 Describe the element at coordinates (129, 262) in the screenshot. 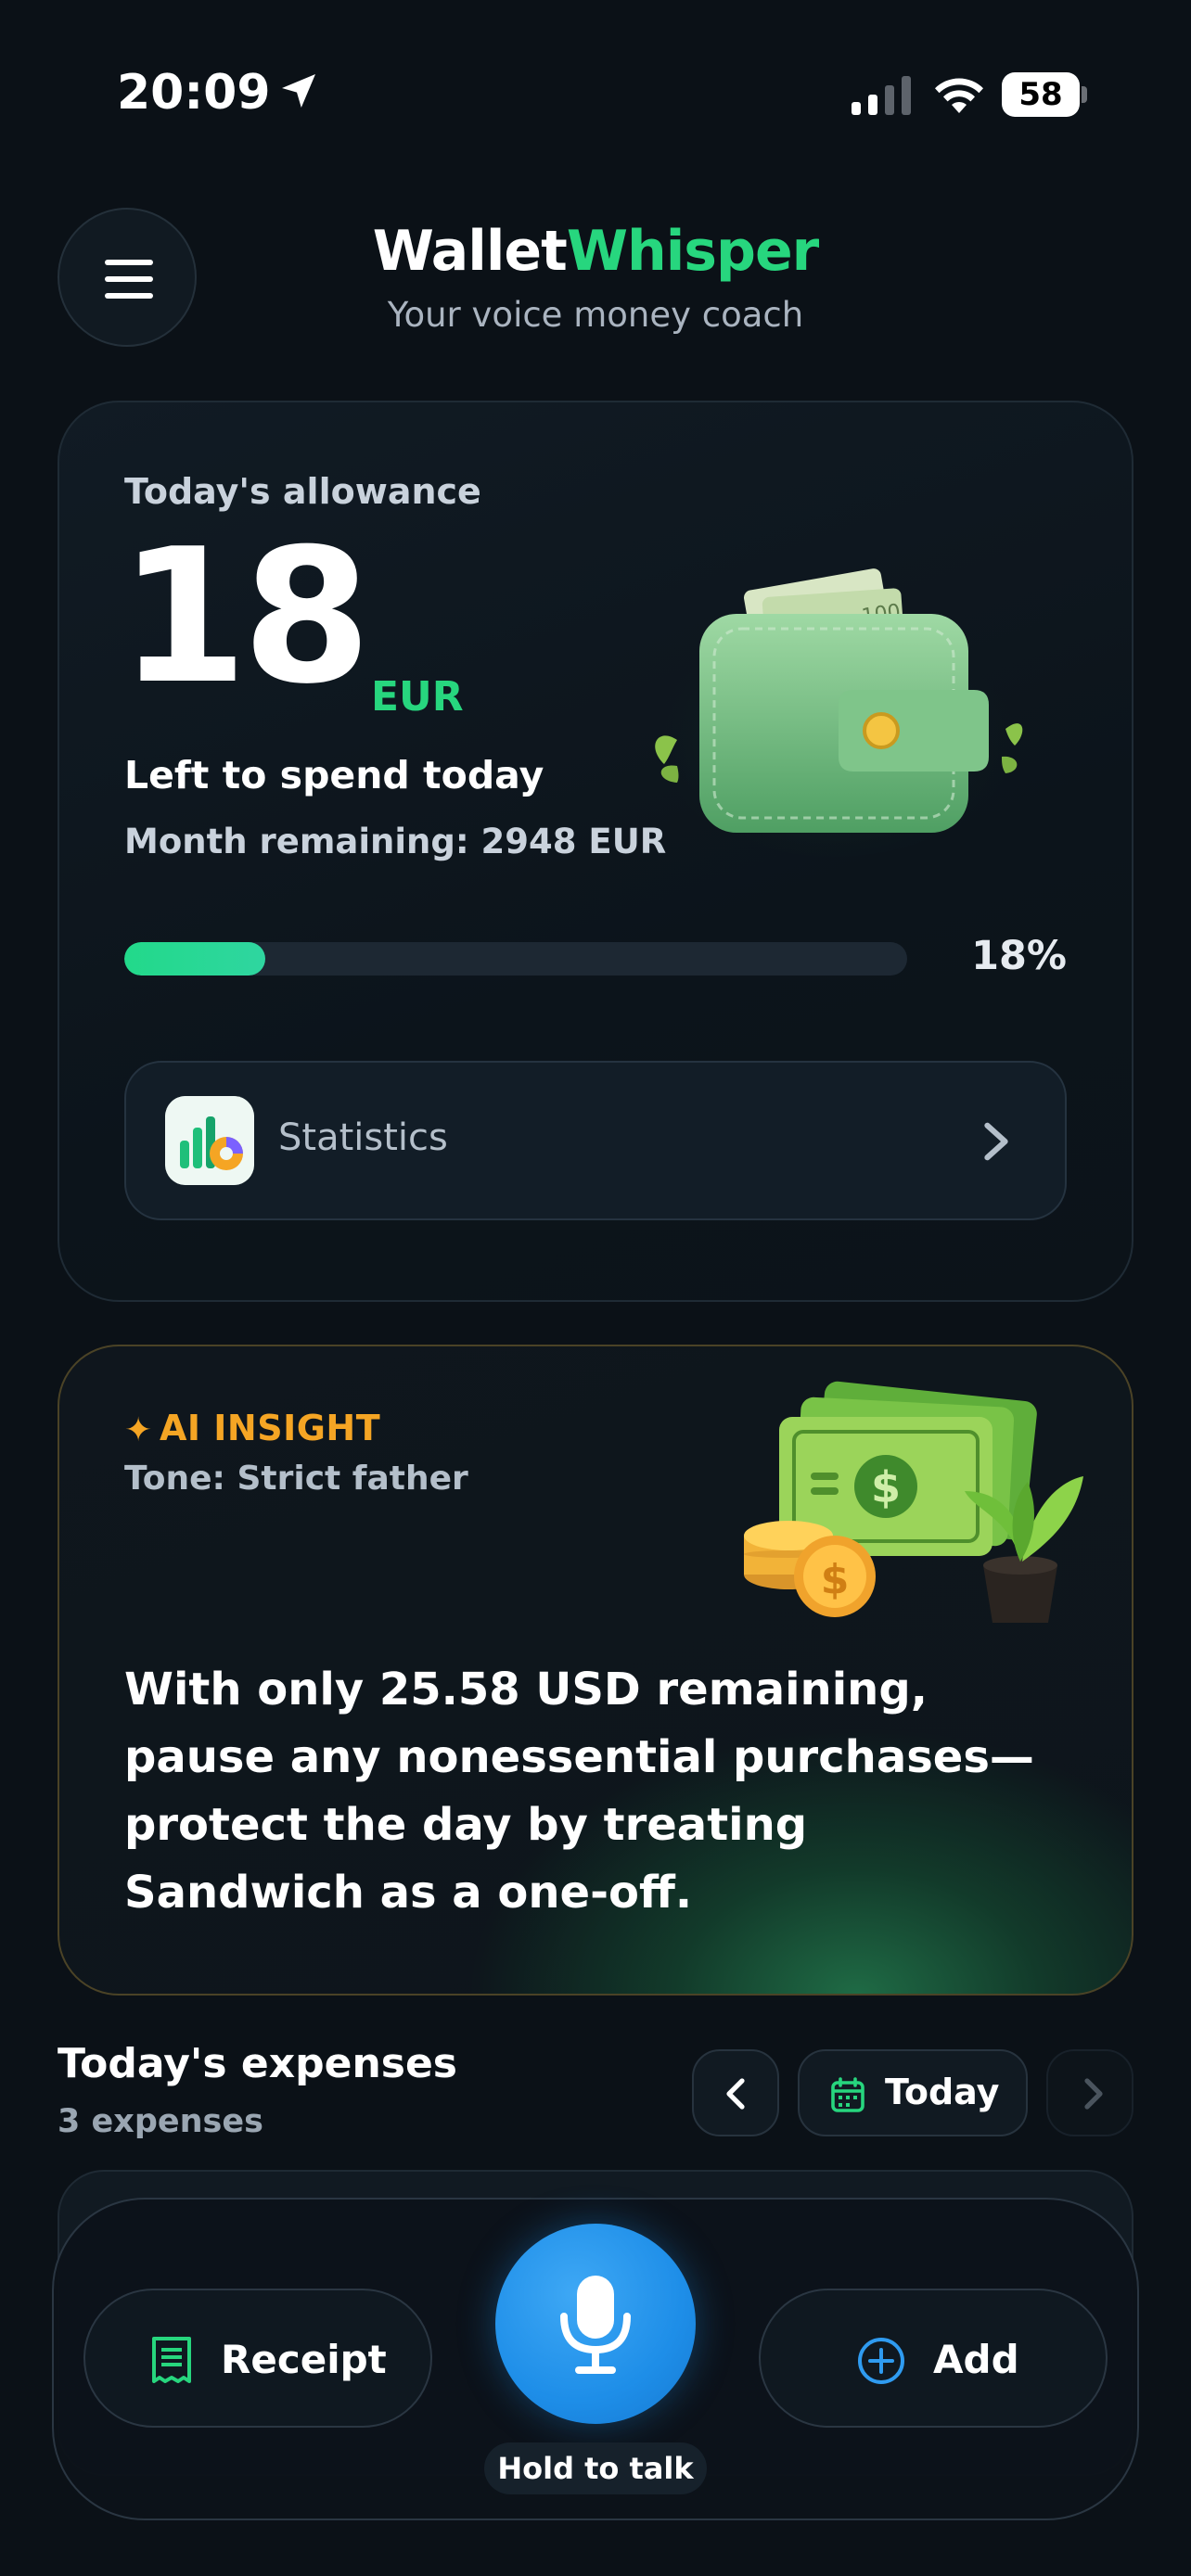

I see `menu-icon` at that location.